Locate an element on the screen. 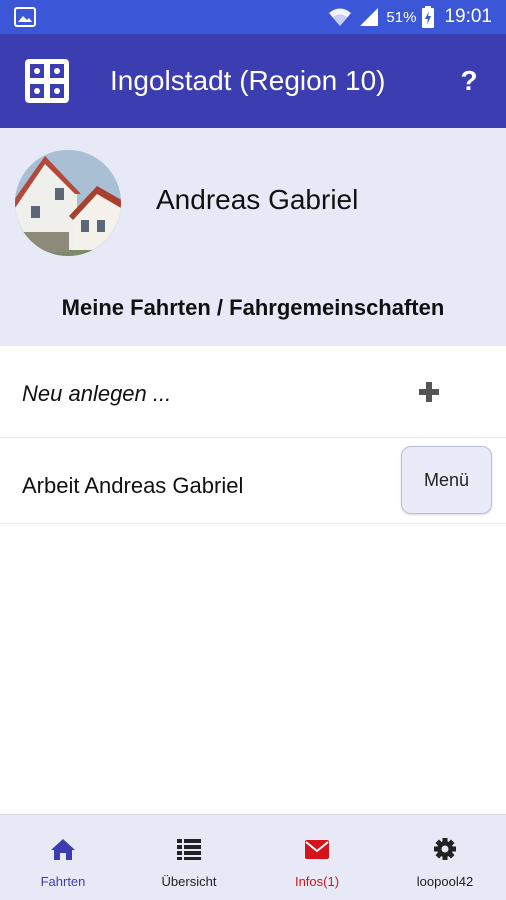 This screenshot has width=506, height=900. app-logo-icon is located at coordinates (47, 81).